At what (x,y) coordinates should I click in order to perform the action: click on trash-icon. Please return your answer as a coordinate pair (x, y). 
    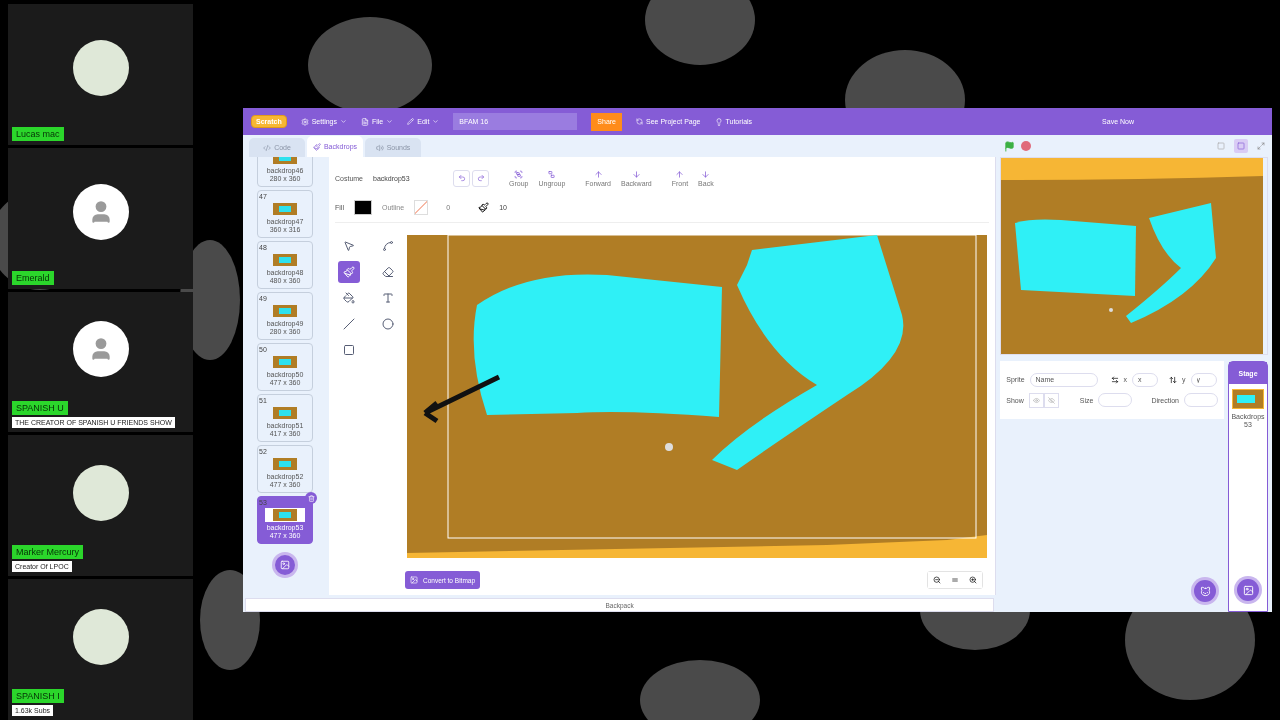
    Looking at the image, I should click on (311, 498).